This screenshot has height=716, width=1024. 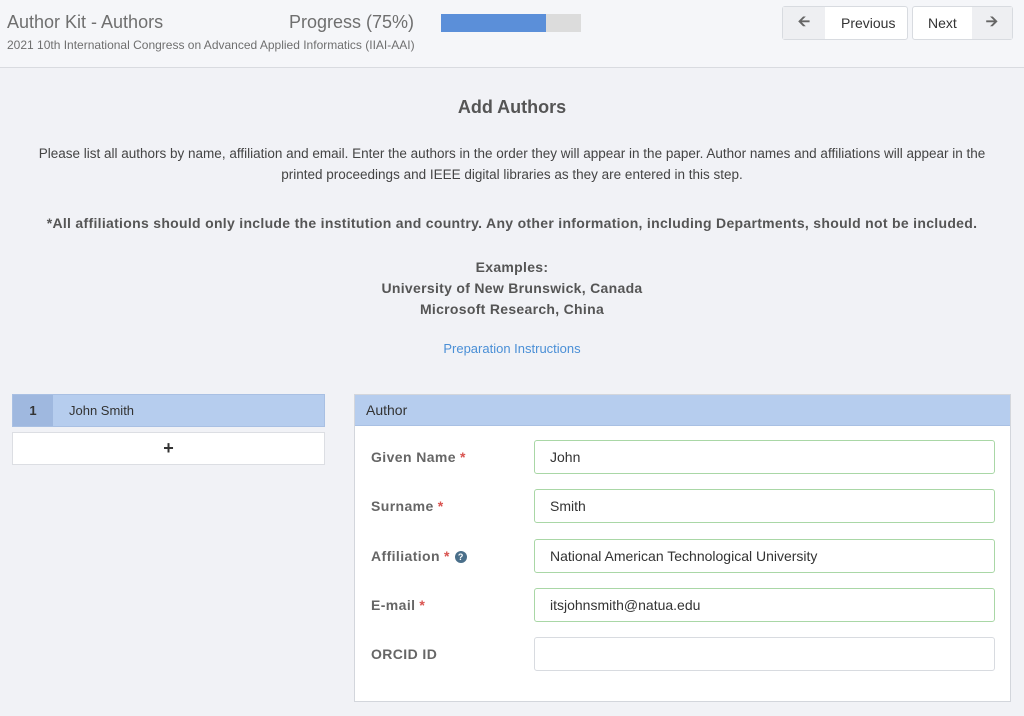 I want to click on author-name: John Smith, so click(x=102, y=410).